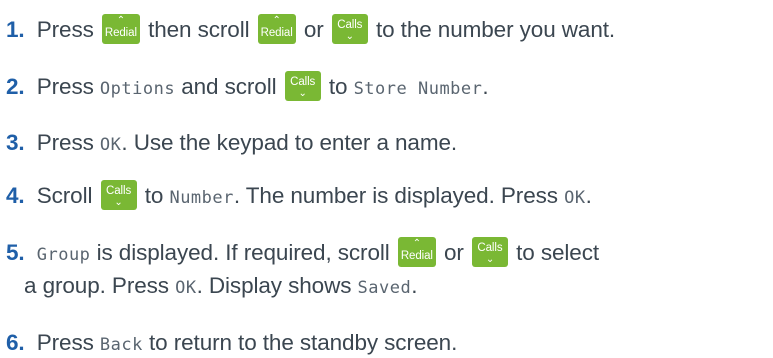 This screenshot has width=773, height=358. I want to click on step-text: Scroll, so click(64, 195).